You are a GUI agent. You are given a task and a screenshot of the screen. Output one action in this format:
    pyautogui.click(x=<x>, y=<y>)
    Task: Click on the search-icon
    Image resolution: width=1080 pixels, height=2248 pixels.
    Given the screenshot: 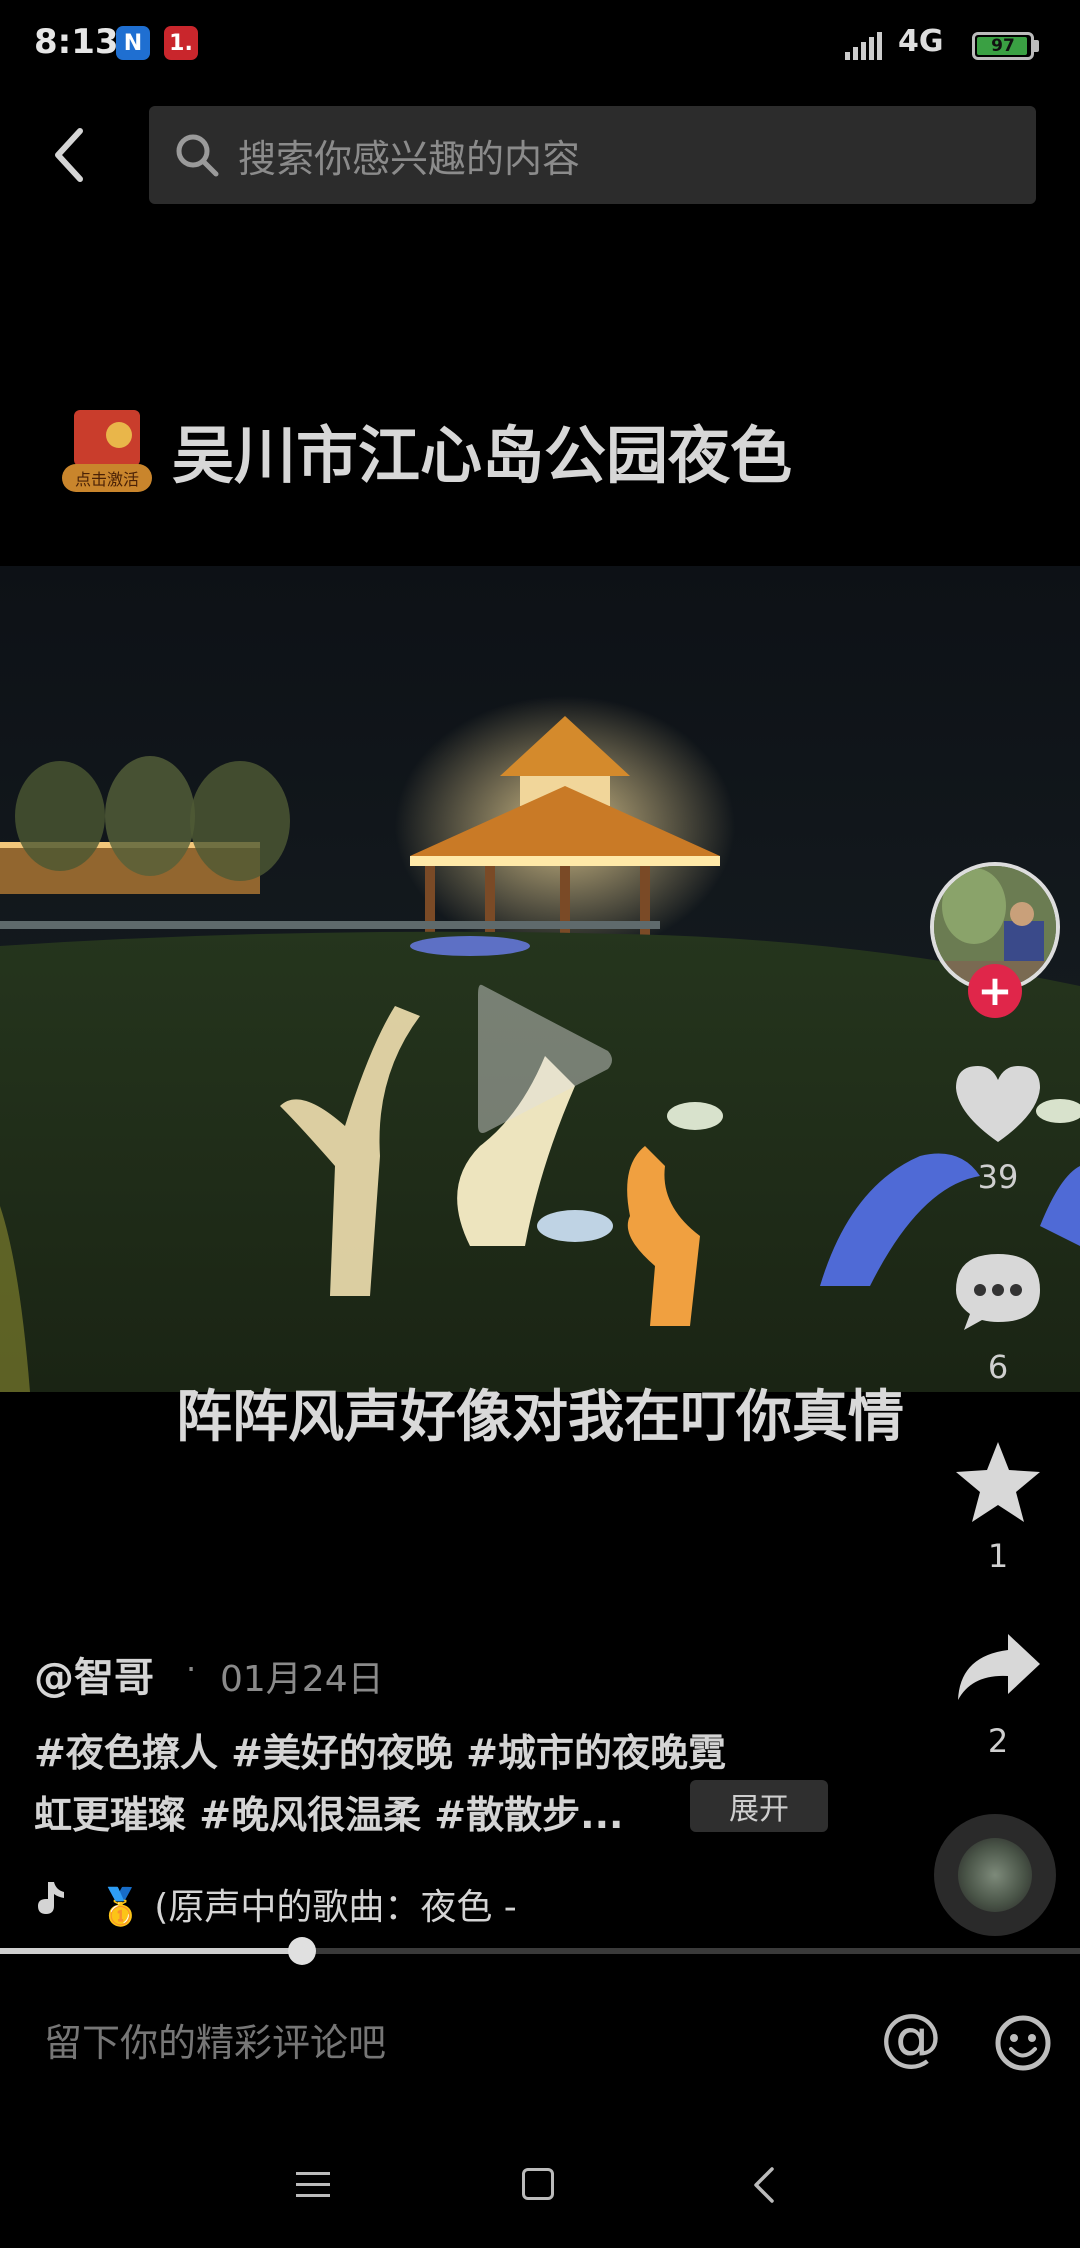 What is the action you would take?
    pyautogui.click(x=197, y=155)
    